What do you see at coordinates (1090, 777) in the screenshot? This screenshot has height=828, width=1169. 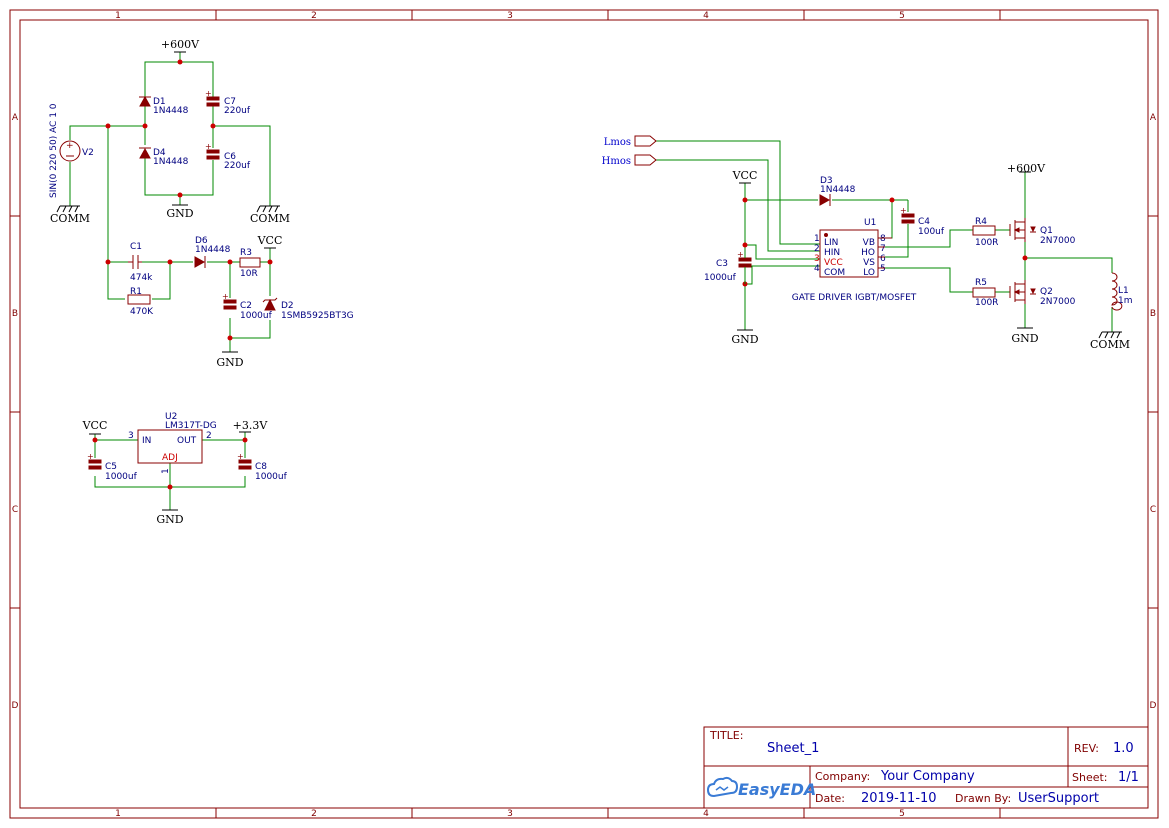 I see `sheet-label: Sheet:` at bounding box center [1090, 777].